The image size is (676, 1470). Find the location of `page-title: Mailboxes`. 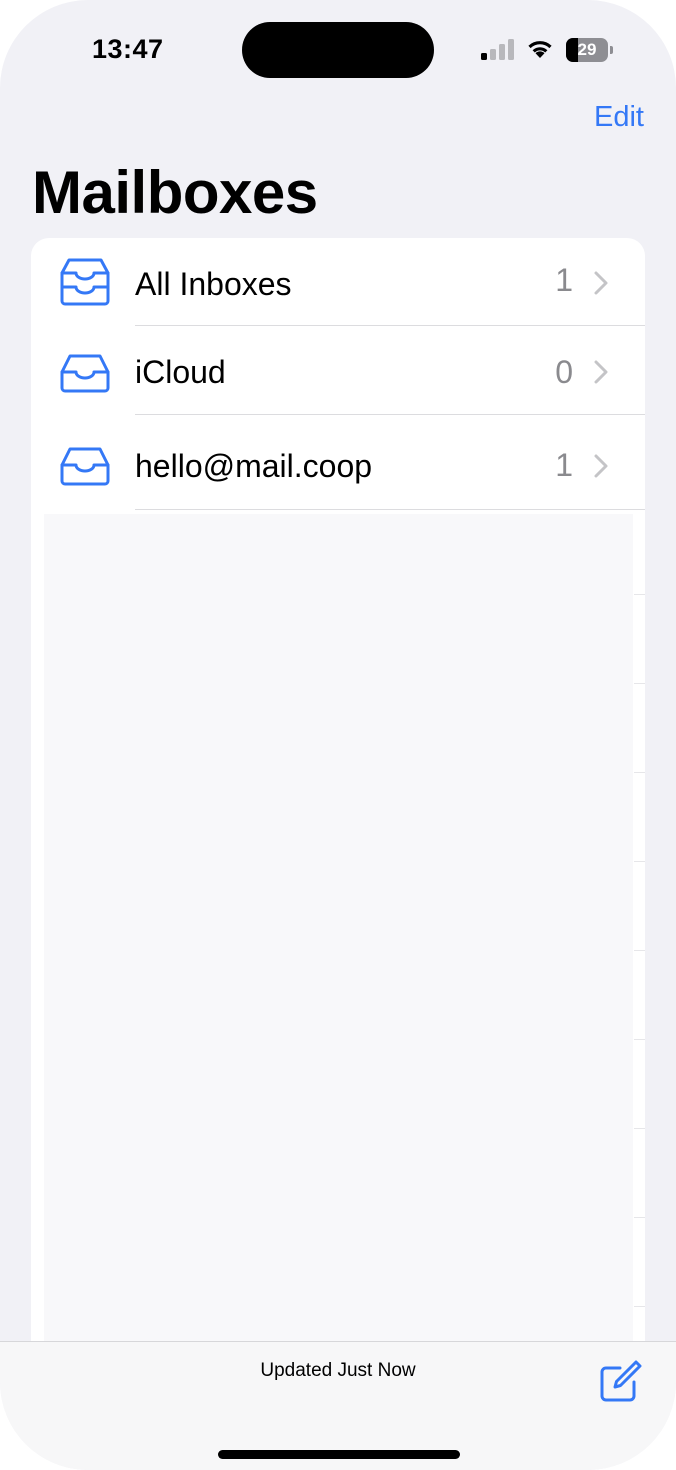

page-title: Mailboxes is located at coordinates (175, 192).